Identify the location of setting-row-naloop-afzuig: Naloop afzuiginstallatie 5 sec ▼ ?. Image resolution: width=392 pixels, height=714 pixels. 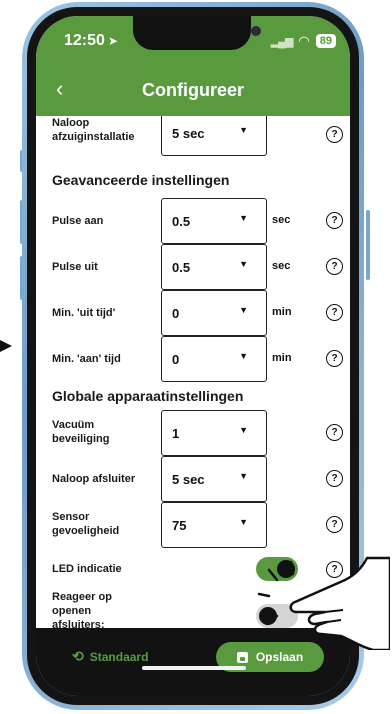
(193, 138).